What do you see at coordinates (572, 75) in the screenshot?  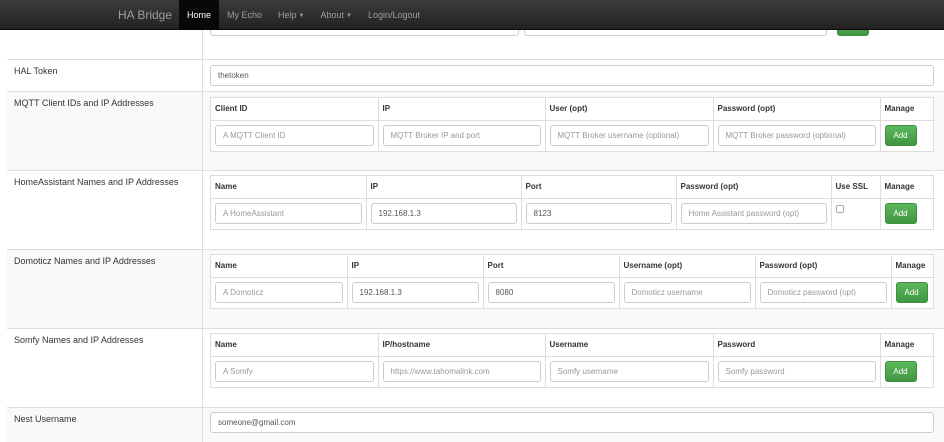 I see `hal-token-input: thetoken` at bounding box center [572, 75].